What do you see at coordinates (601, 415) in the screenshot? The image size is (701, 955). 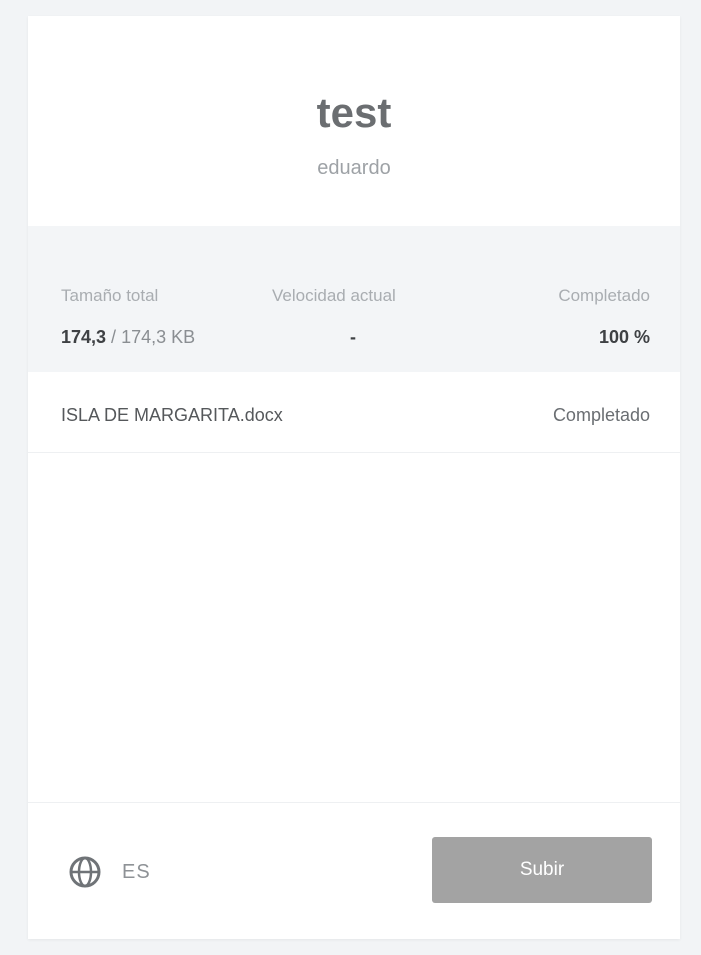 I see `file-status: Completado` at bounding box center [601, 415].